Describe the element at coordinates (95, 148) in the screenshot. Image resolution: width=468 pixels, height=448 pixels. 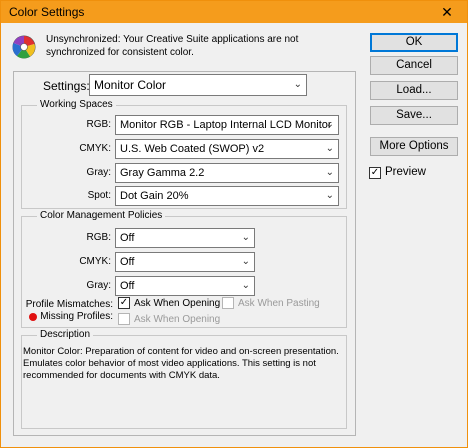
I see `ws-cmyk-label: CMYK:` at that location.